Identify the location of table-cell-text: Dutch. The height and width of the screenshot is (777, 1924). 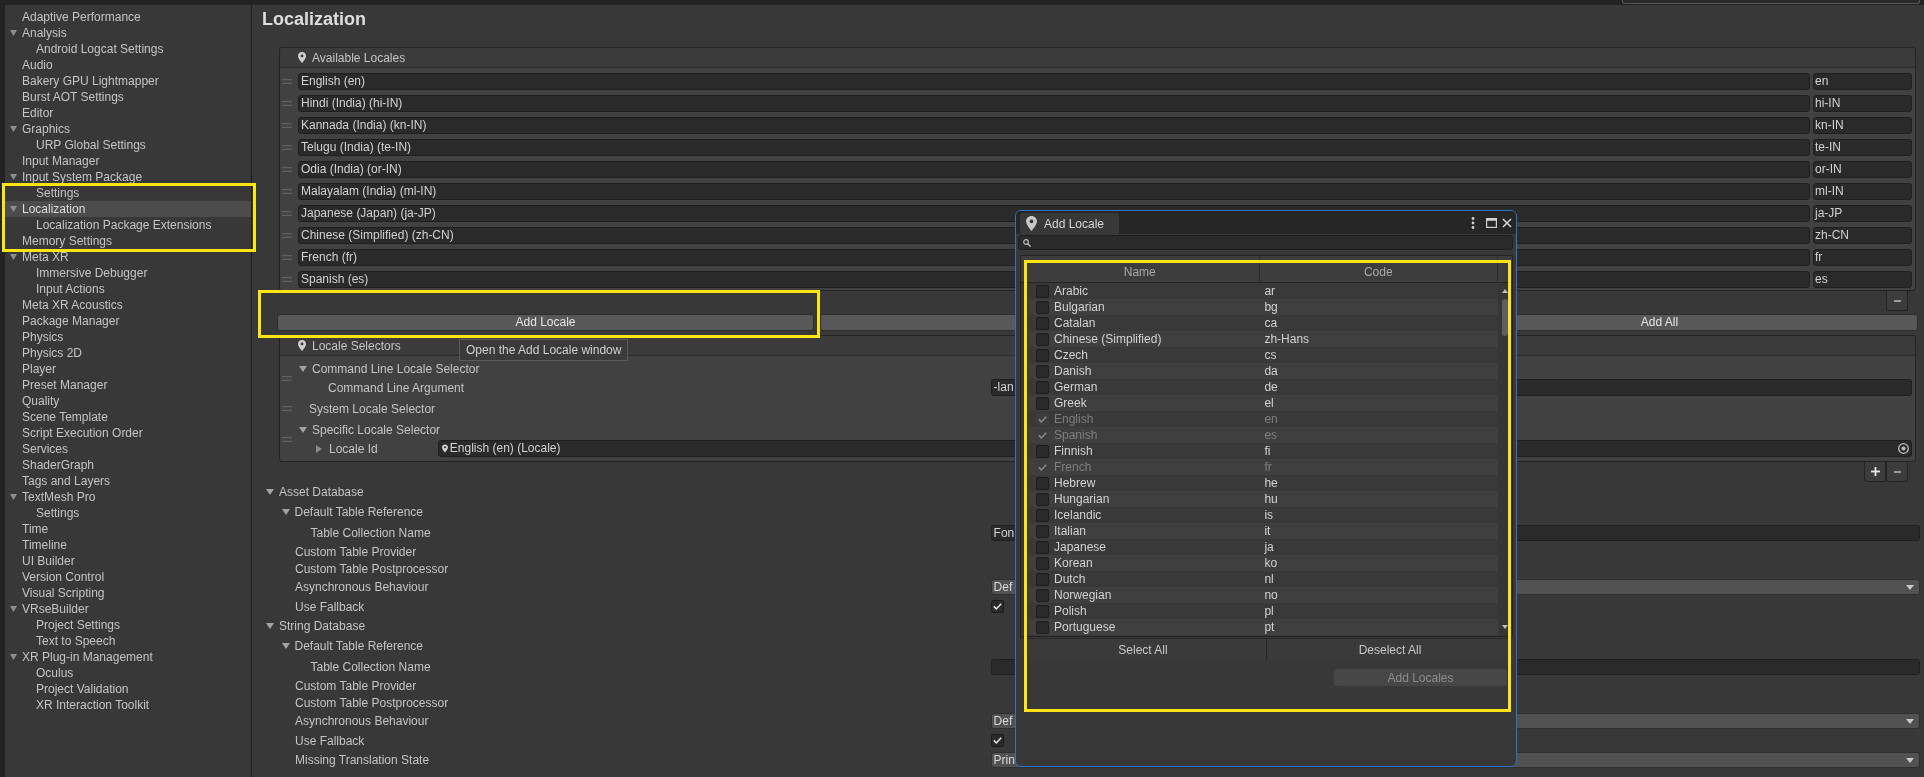
(1070, 579).